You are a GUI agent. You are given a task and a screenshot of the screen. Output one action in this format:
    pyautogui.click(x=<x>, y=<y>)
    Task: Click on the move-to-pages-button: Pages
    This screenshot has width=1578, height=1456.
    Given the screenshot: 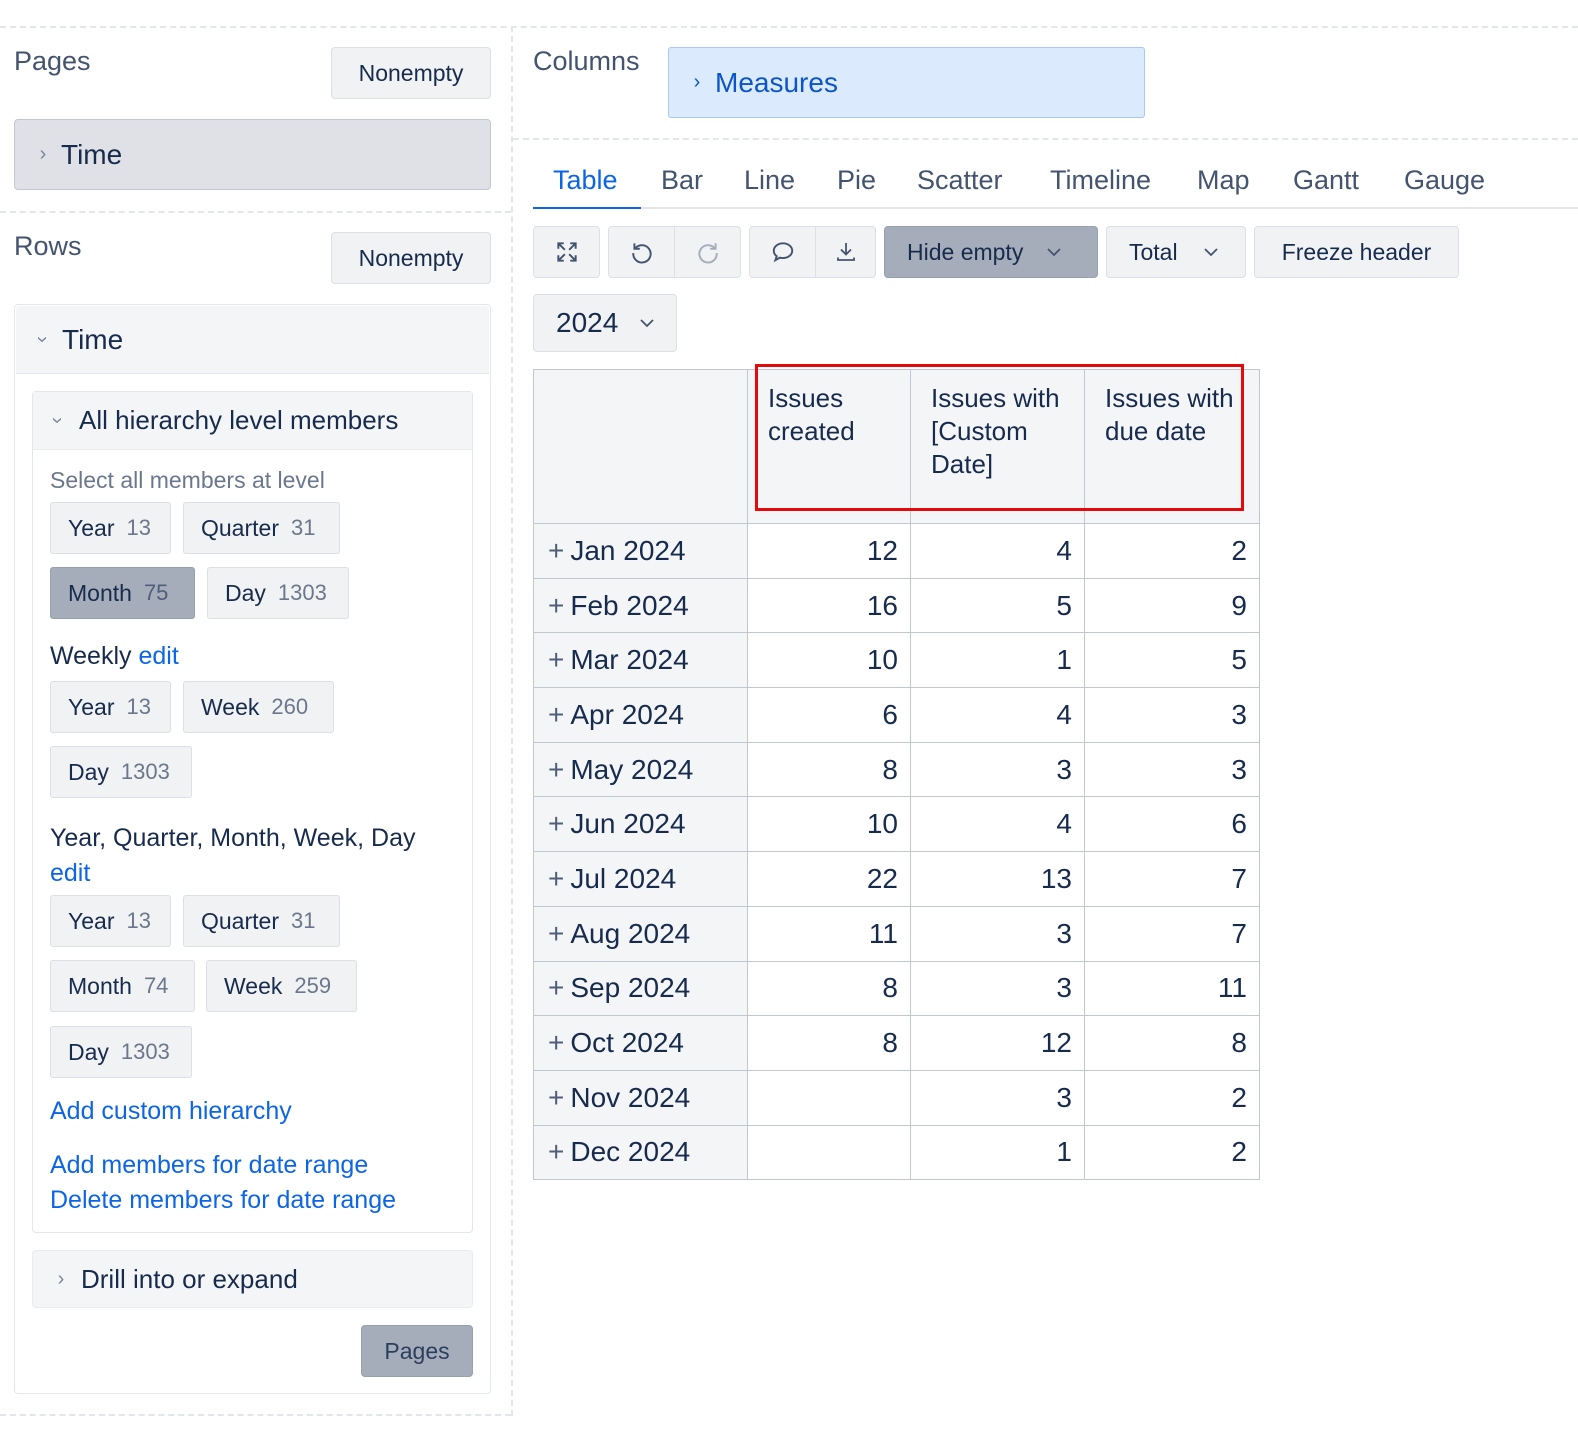 What is the action you would take?
    pyautogui.click(x=417, y=1351)
    